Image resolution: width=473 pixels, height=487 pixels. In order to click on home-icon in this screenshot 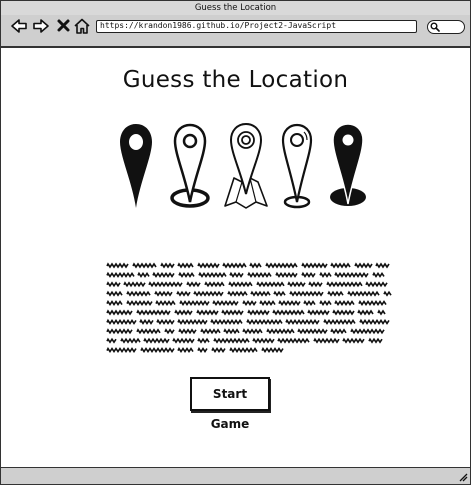, I will do `click(82, 26)`.